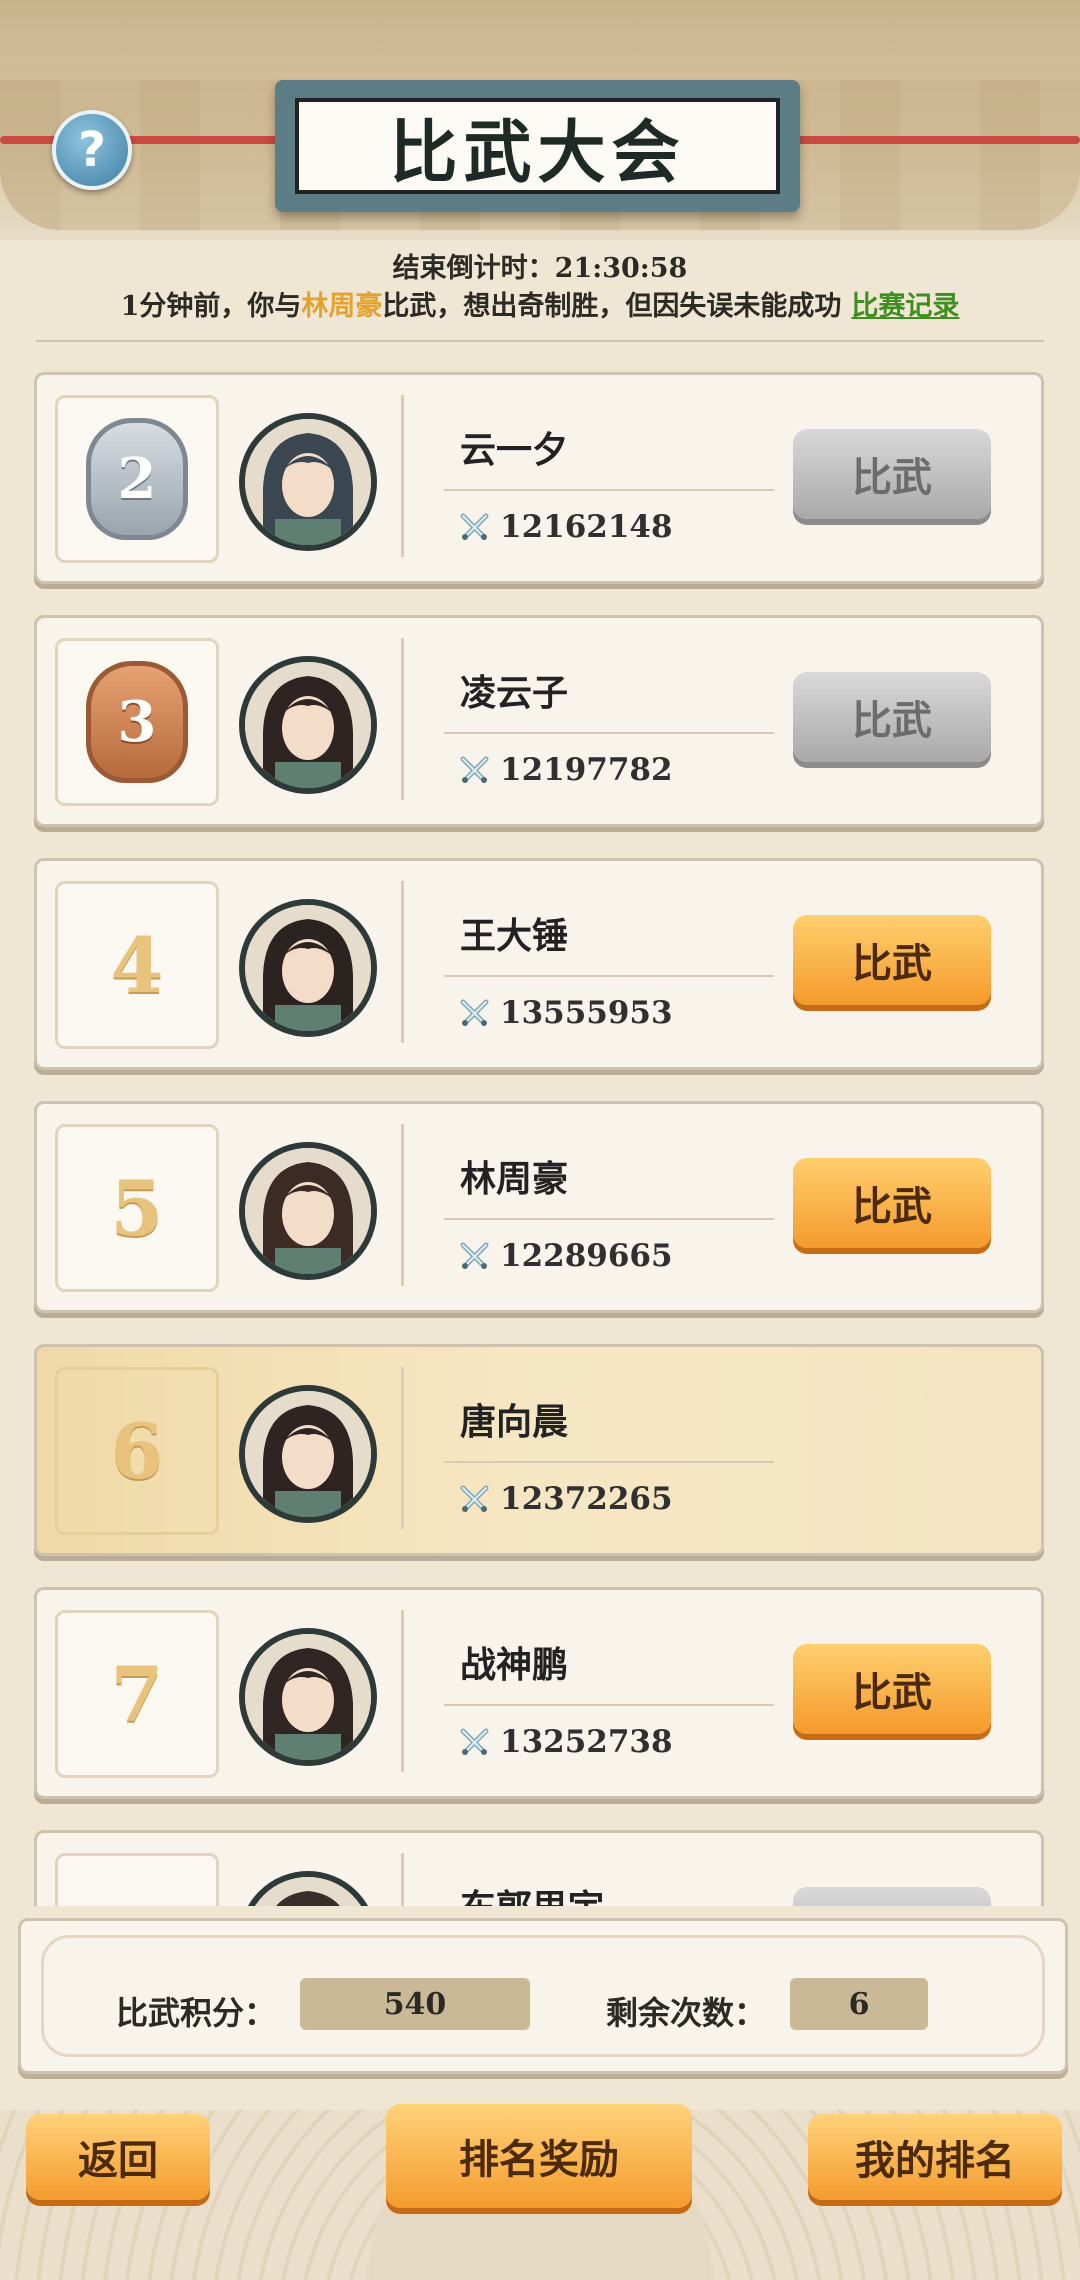 The image size is (1080, 2280). Describe the element at coordinates (514, 450) in the screenshot. I see `player-name: 云一夕` at that location.